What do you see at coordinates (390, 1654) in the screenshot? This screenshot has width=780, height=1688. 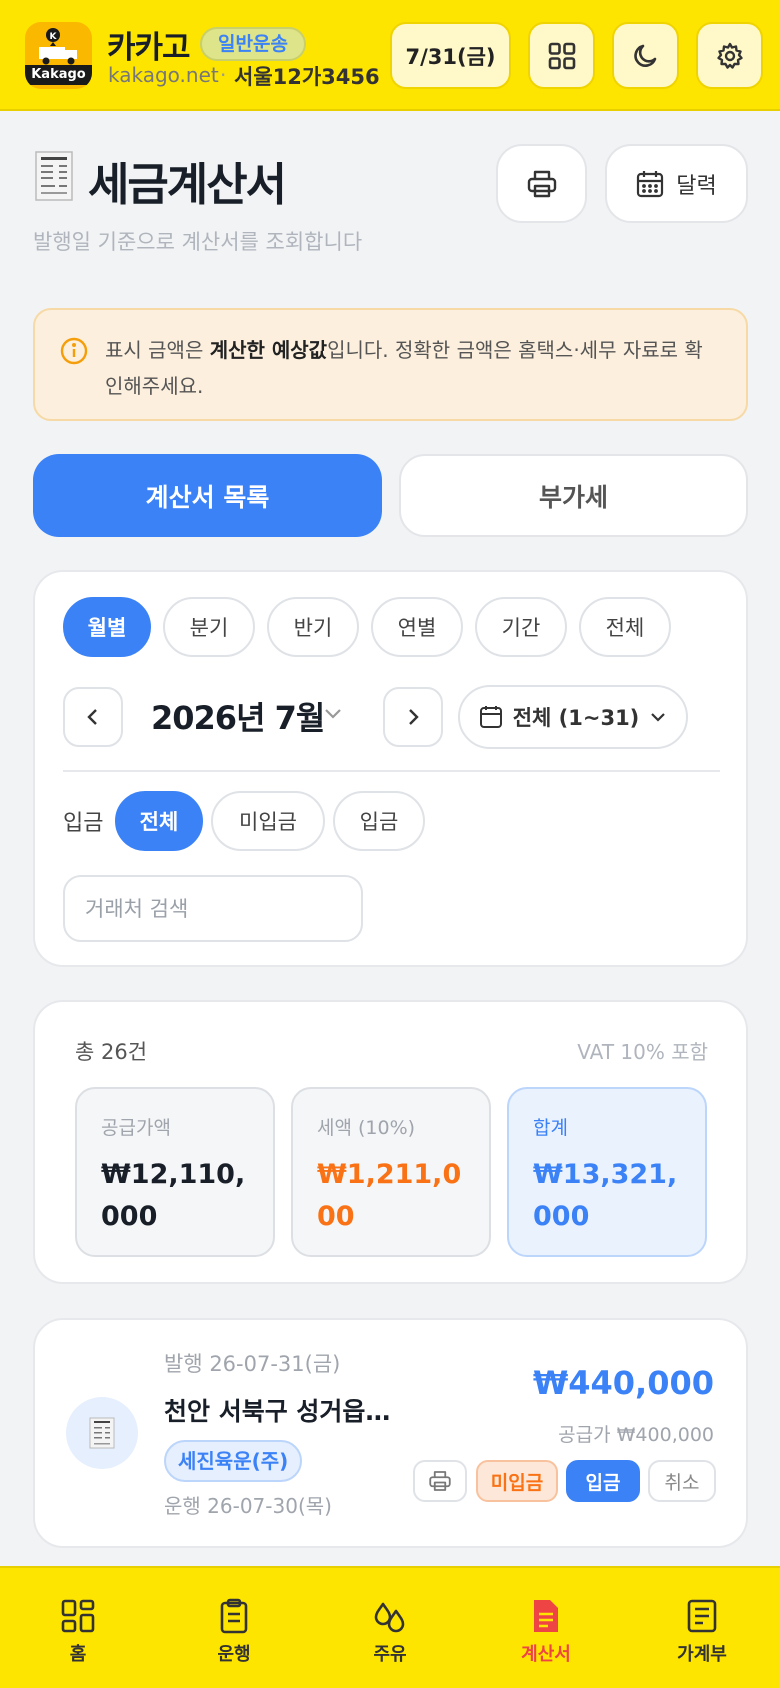 I see `nav-fuel-label: 주유` at bounding box center [390, 1654].